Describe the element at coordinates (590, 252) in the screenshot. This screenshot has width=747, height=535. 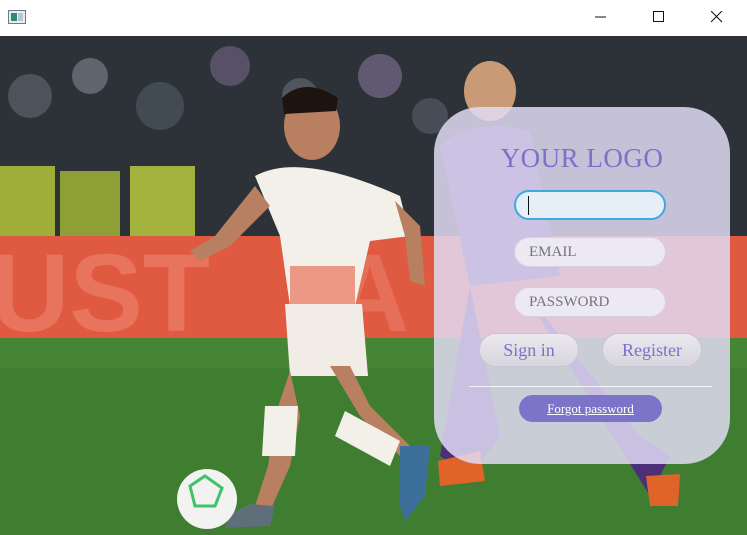
I see `email-input` at that location.